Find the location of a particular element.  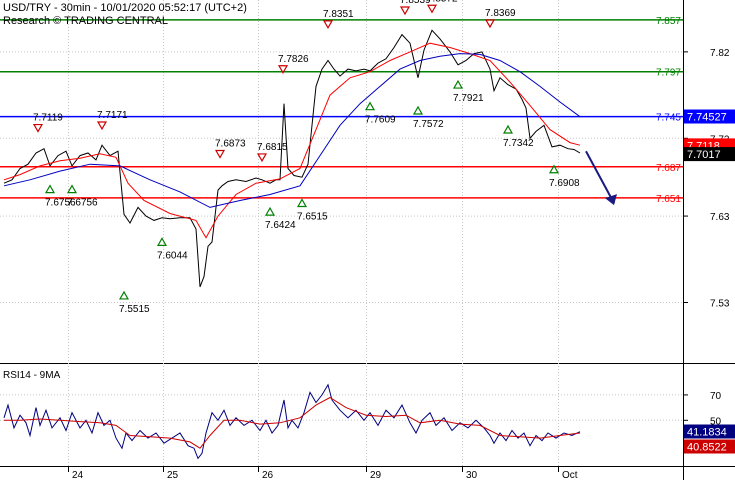

x-tick-label: 29 is located at coordinates (376, 475).